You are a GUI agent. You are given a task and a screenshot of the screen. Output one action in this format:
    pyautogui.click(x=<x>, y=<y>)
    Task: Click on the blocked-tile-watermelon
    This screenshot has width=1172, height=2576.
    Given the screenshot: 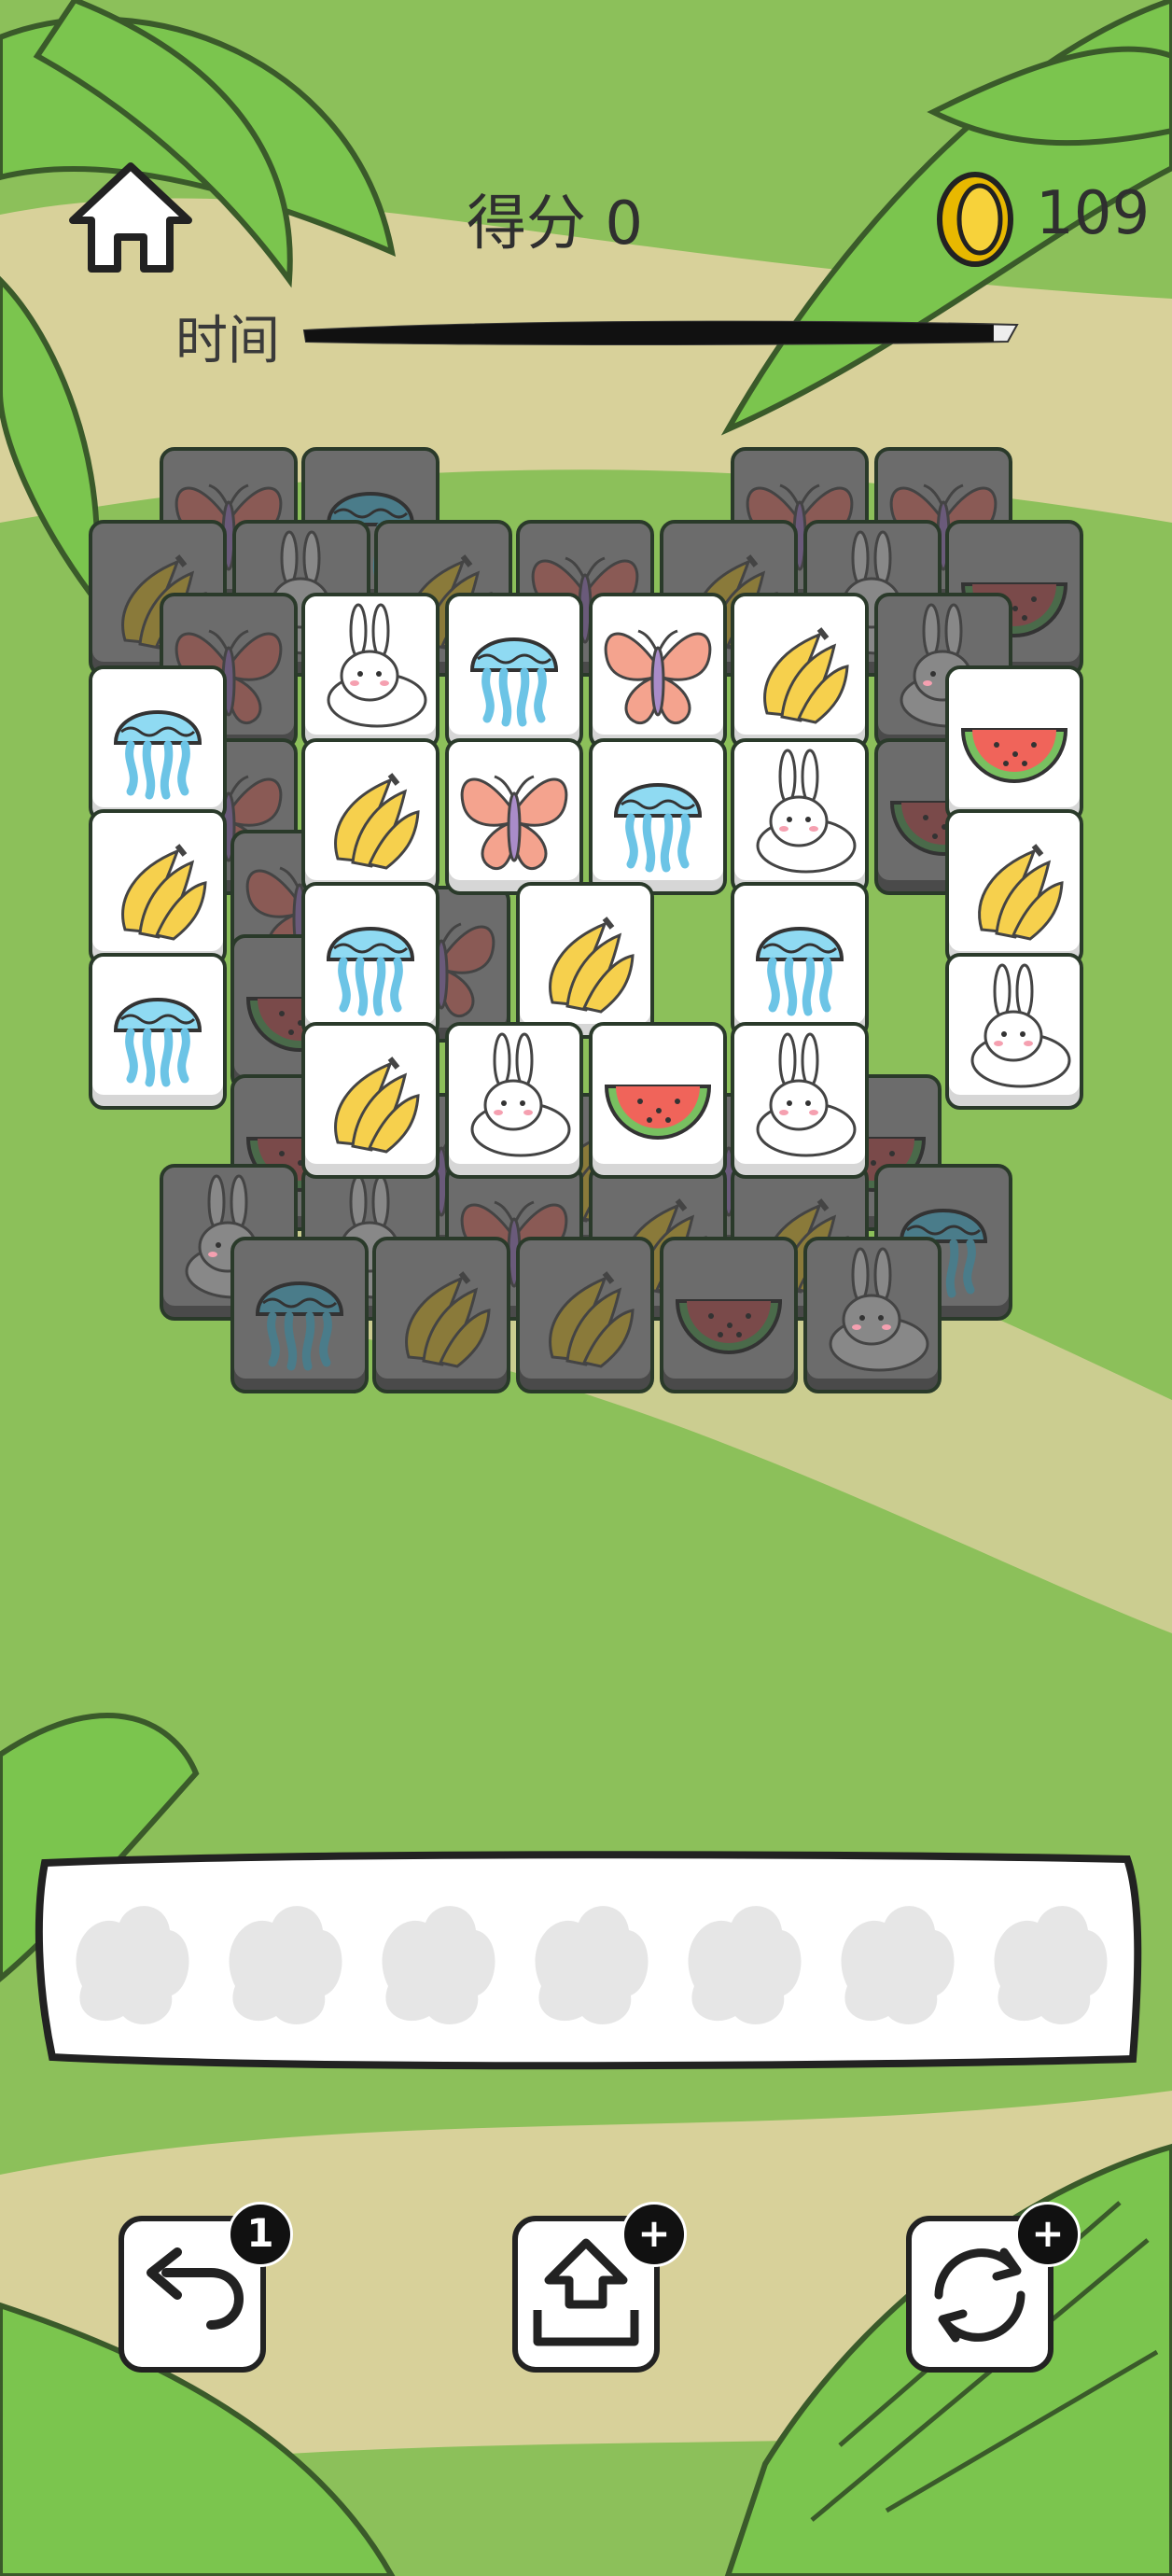 What is the action you would take?
    pyautogui.click(x=729, y=1315)
    